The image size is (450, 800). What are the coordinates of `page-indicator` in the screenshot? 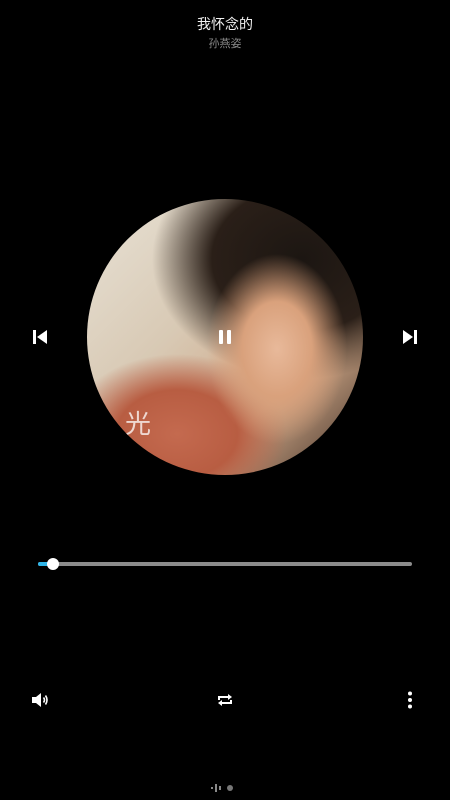 It's located at (226, 788).